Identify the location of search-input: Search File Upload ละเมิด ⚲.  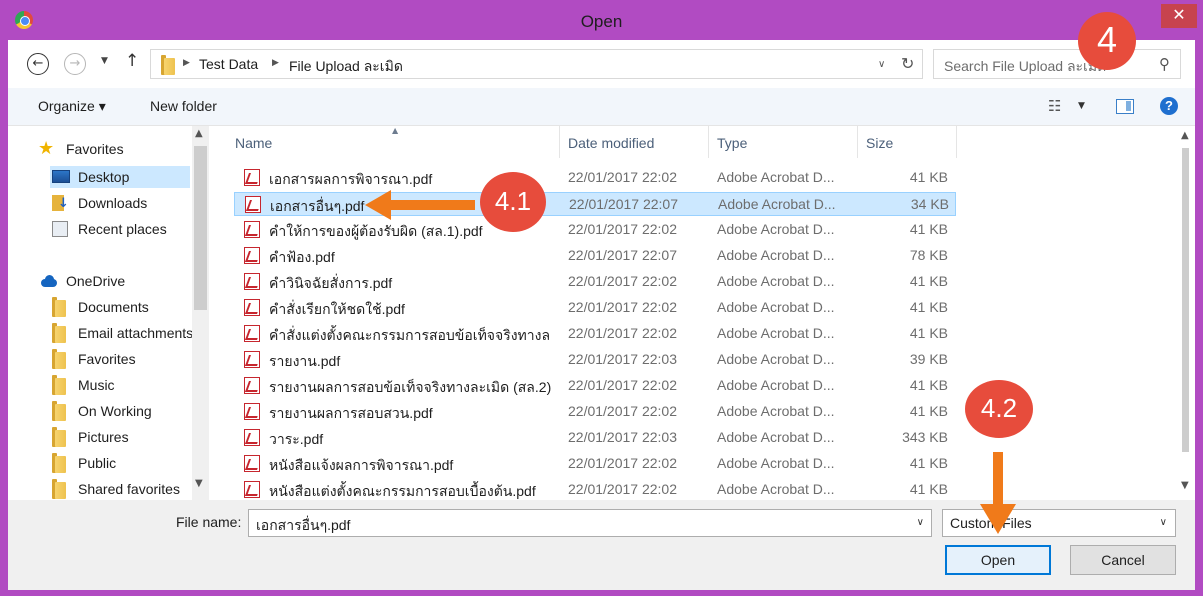
(1057, 64).